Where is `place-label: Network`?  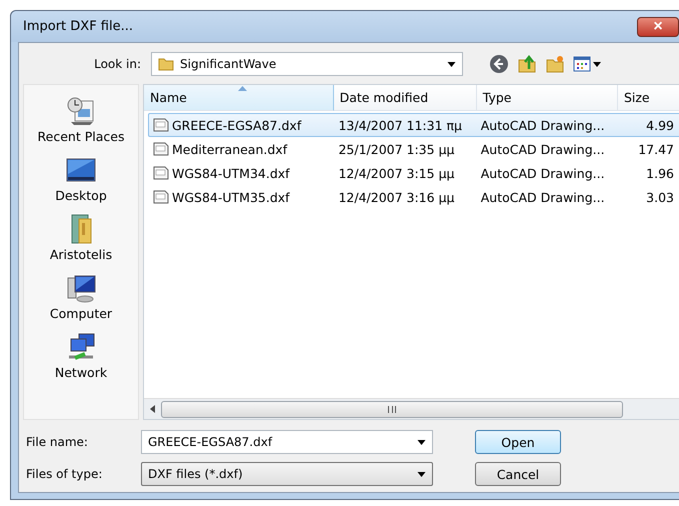 place-label: Network is located at coordinates (81, 372).